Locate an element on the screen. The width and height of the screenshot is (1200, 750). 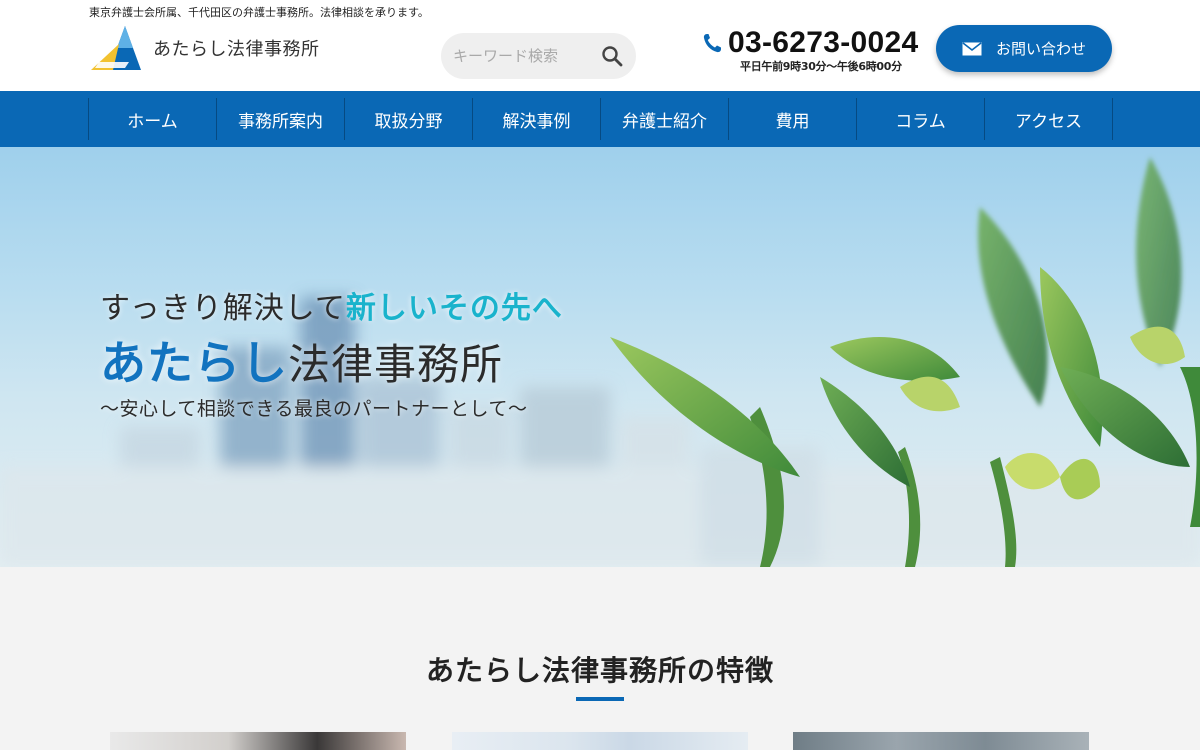
phone-number: 03-6273-0024 is located at coordinates (823, 43).